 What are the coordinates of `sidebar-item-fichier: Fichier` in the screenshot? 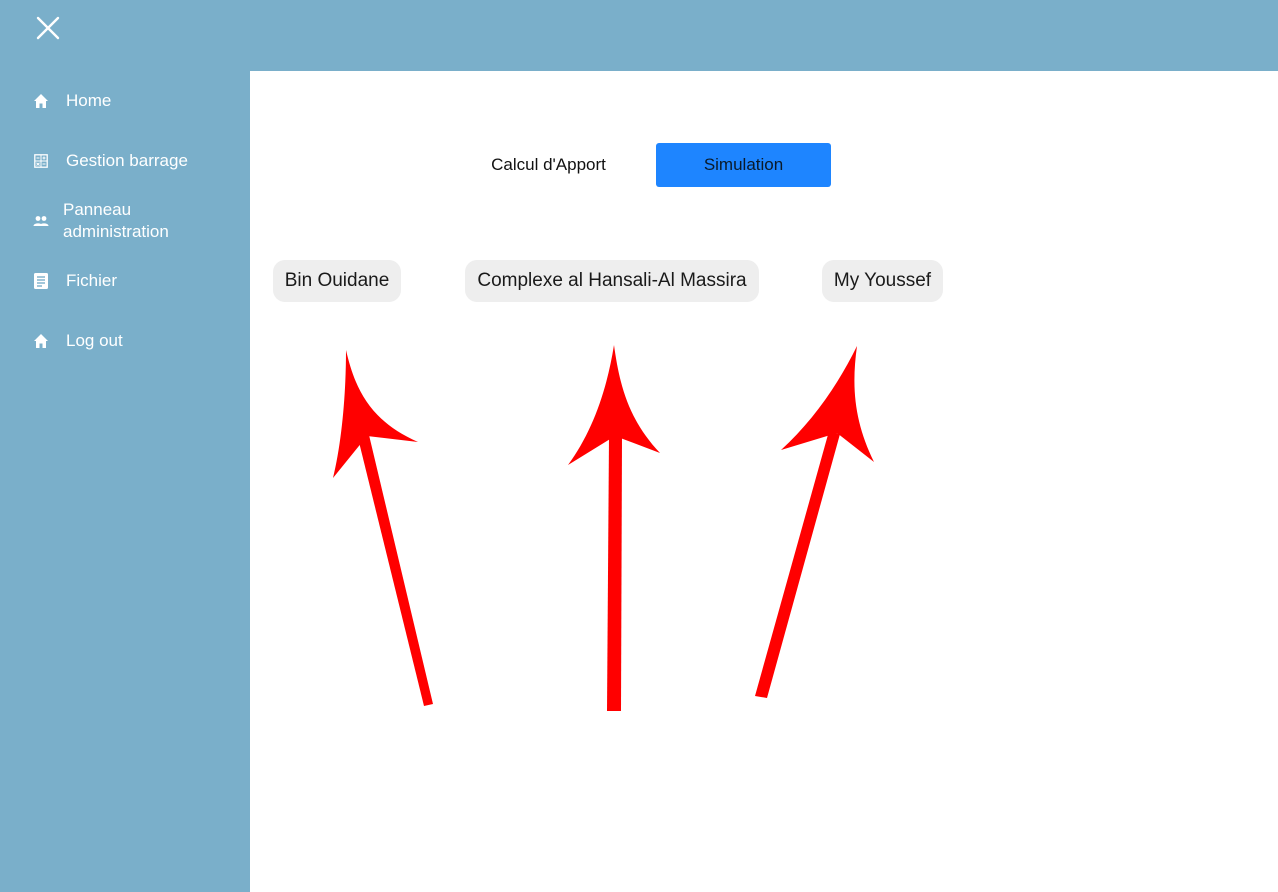 It's located at (125, 281).